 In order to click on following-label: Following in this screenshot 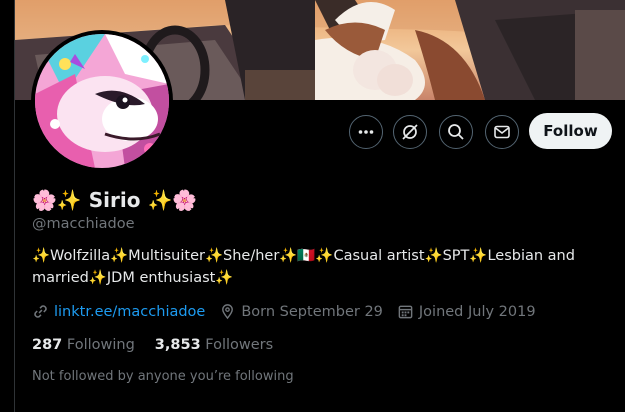, I will do `click(100, 345)`.